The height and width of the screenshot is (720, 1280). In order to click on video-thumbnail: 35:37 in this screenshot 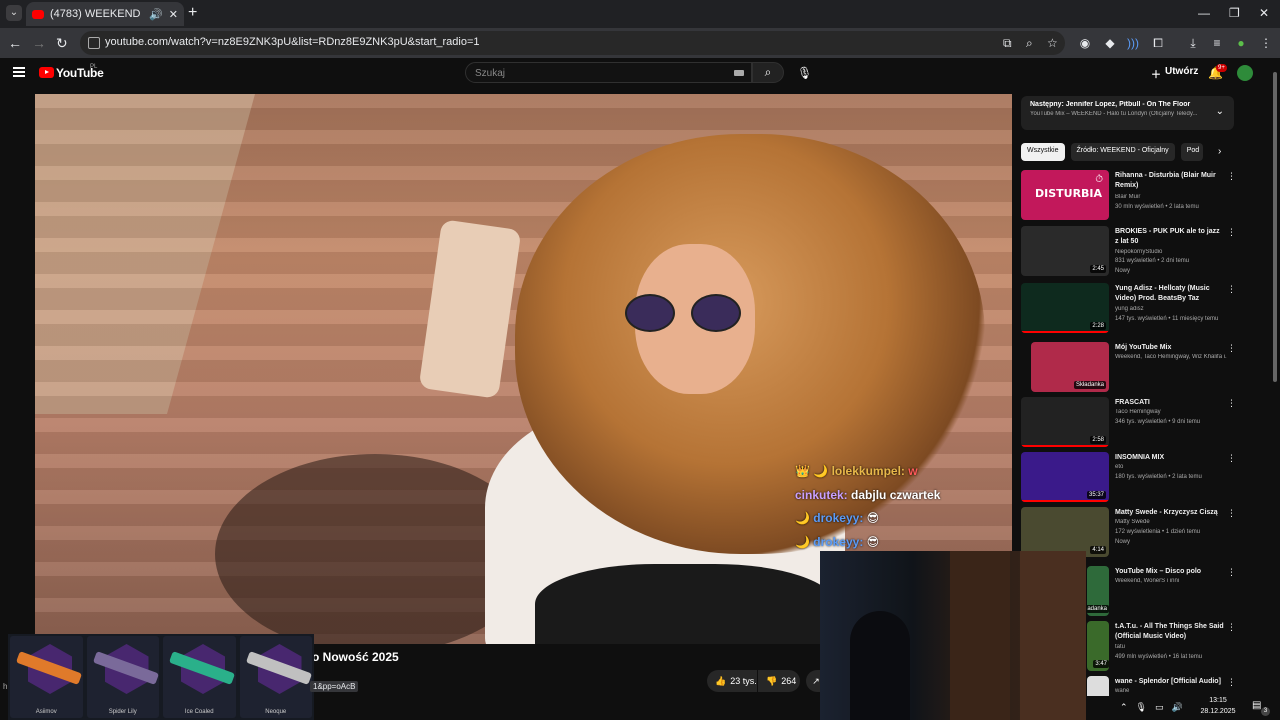, I will do `click(1065, 477)`.